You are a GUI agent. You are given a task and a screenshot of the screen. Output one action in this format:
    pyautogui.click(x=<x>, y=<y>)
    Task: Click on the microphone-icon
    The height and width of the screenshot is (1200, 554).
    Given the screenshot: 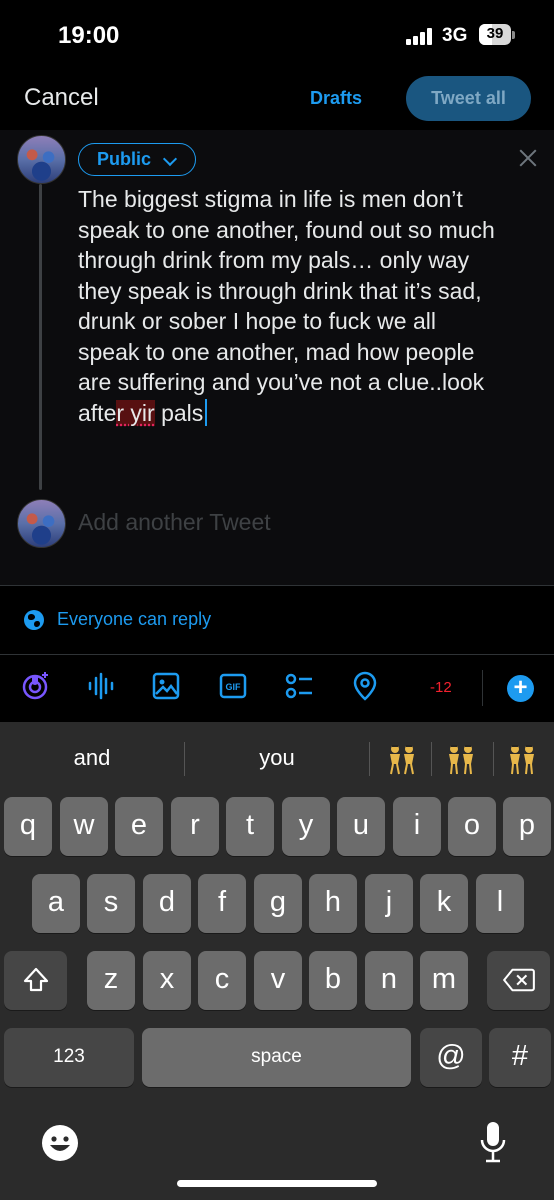 What is the action you would take?
    pyautogui.click(x=493, y=1142)
    